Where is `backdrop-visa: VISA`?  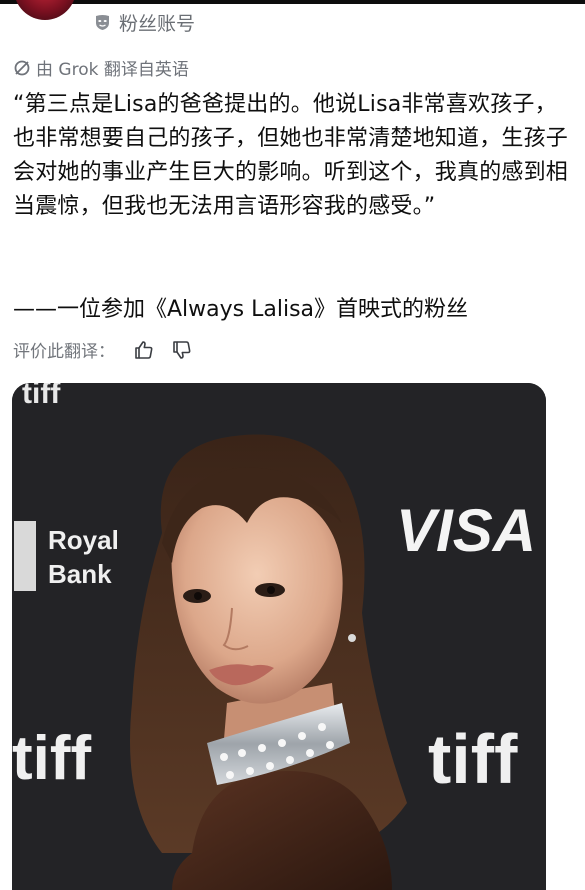
backdrop-visa: VISA is located at coordinates (466, 530).